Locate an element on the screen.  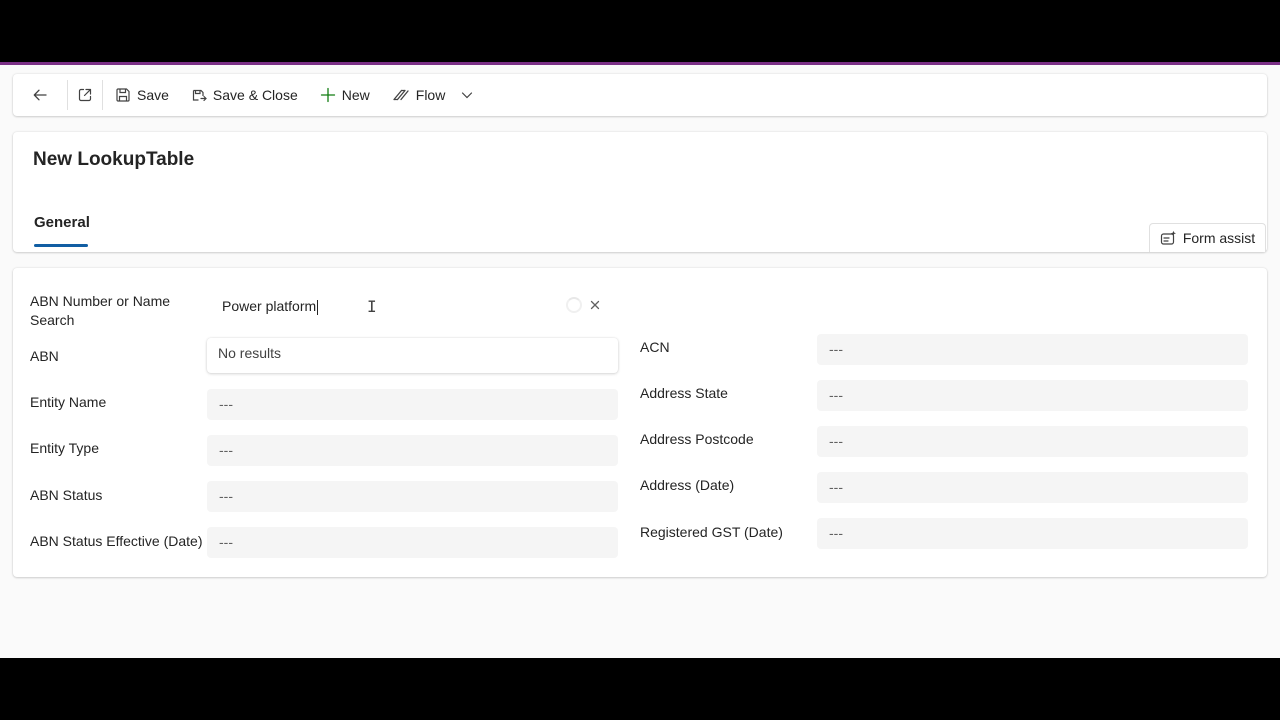
entity-type-field: --- is located at coordinates (412, 450).